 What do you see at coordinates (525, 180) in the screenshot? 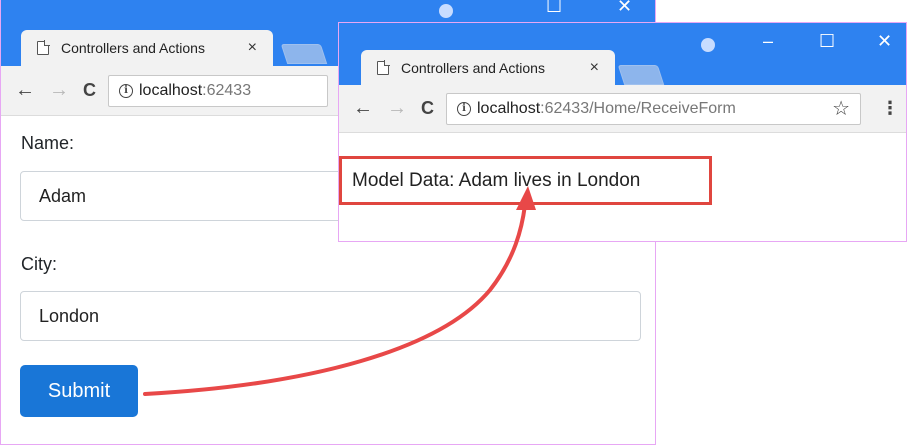
I see `model-data-text: Model Data: Adam lives in London` at bounding box center [525, 180].